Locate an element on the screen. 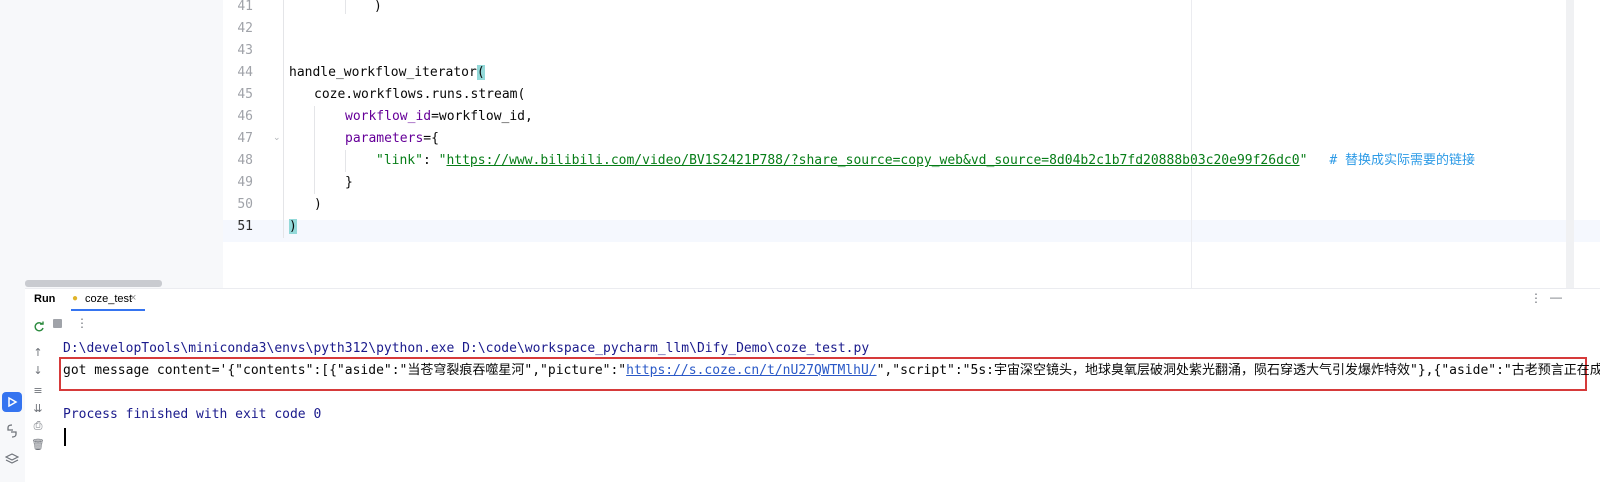 This screenshot has width=1600, height=483. right-margin-guide is located at coordinates (1191, 144).